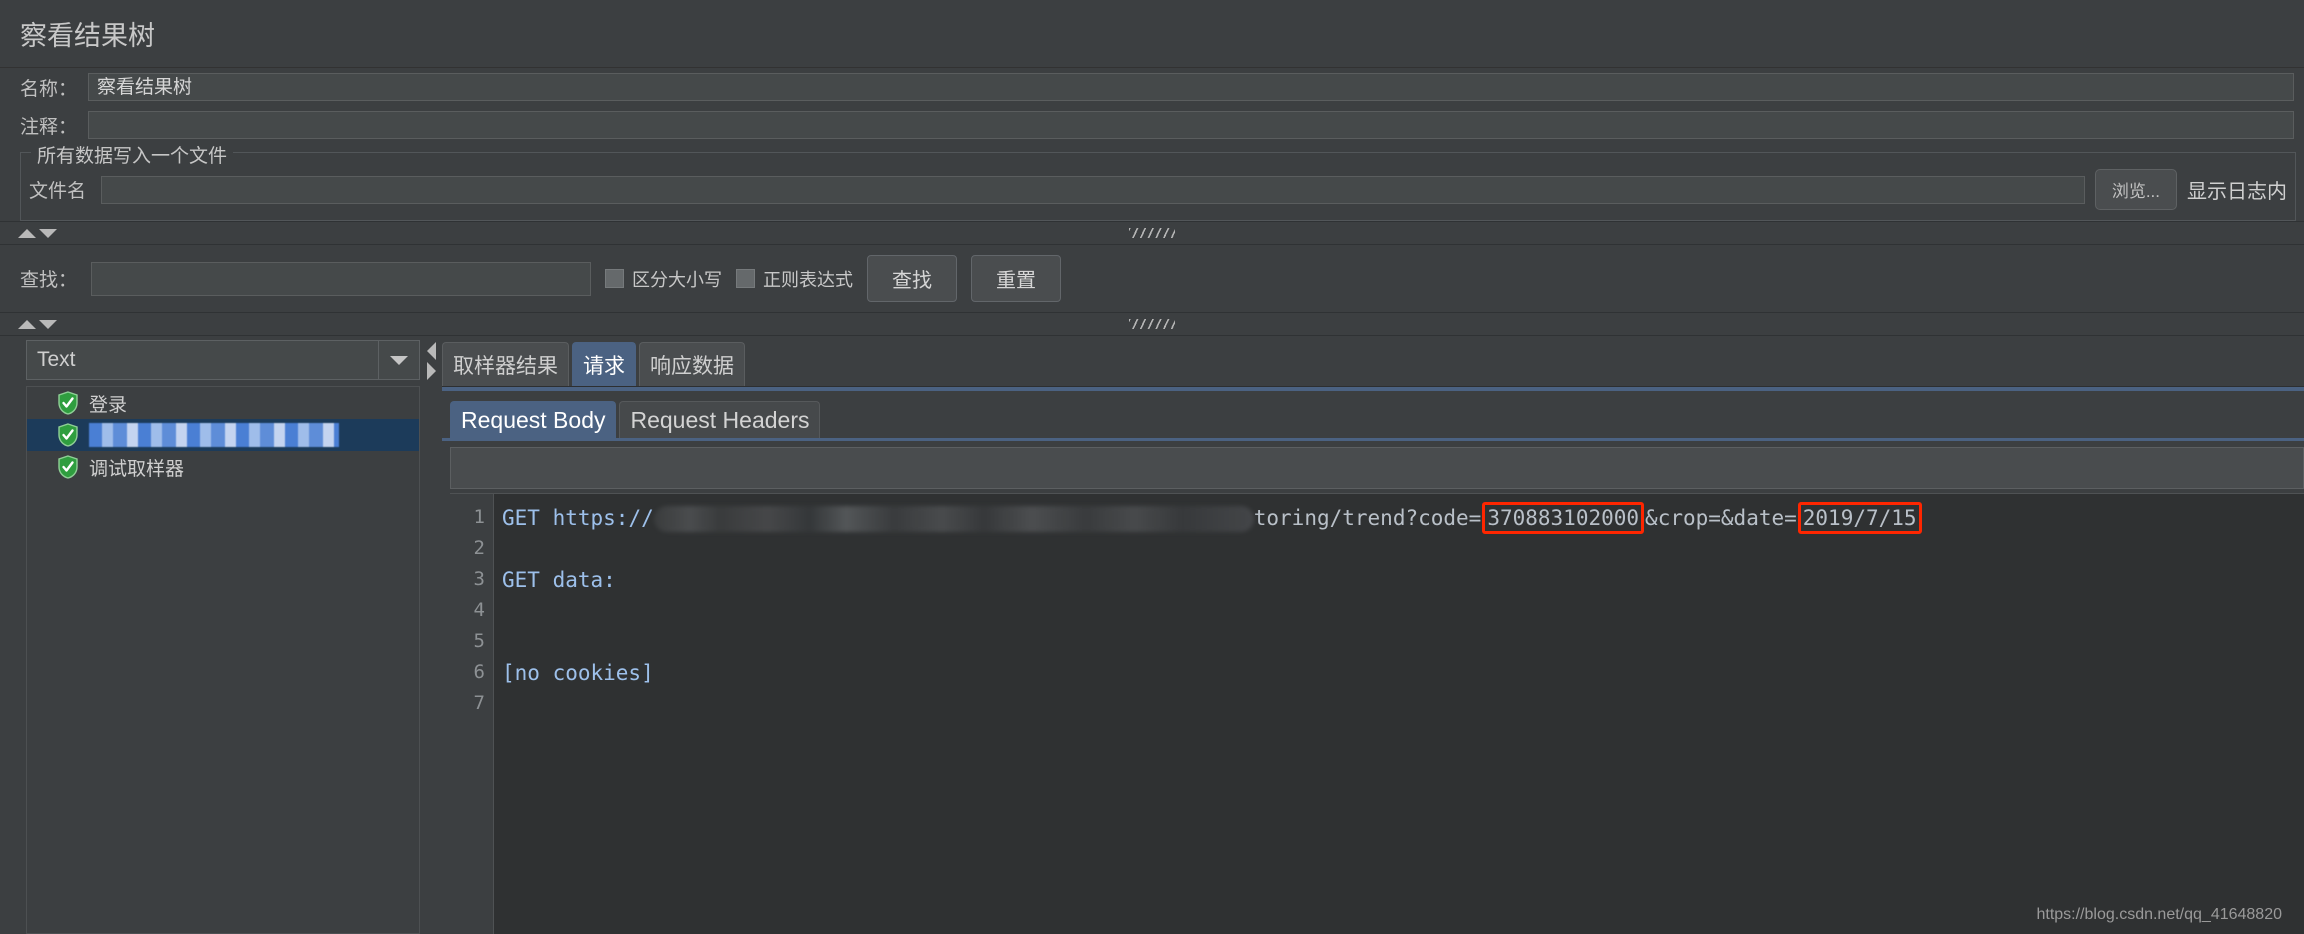 The width and height of the screenshot is (2304, 934). I want to click on redacted-host, so click(953, 519).